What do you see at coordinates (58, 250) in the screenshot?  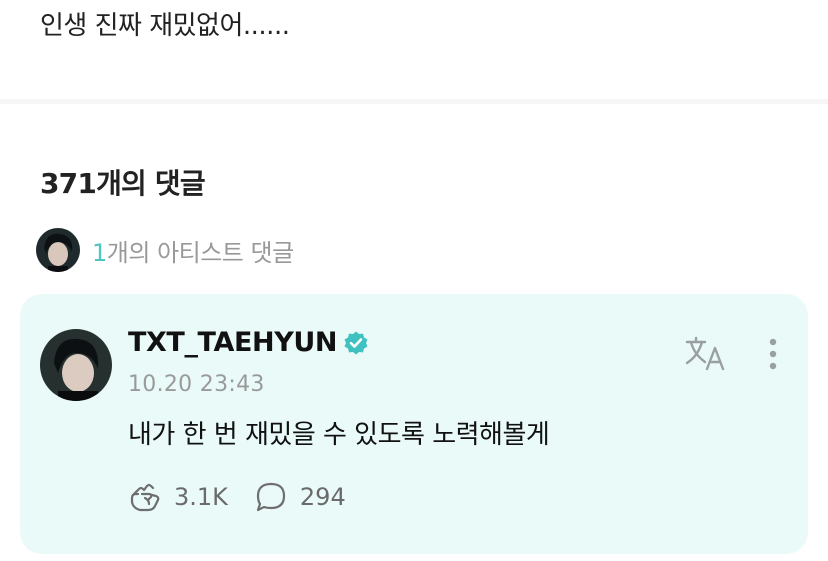 I see `artist-avatar-thumbnail` at bounding box center [58, 250].